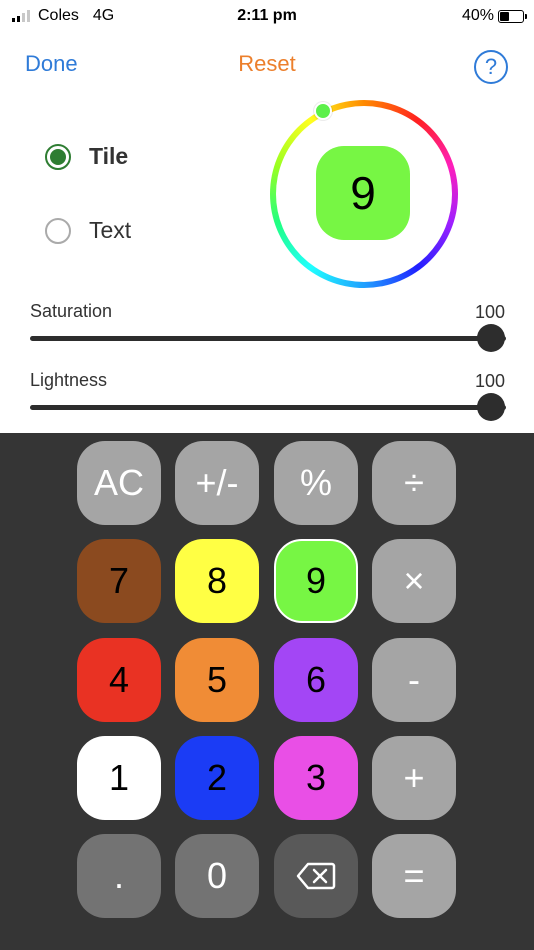  What do you see at coordinates (491, 407) in the screenshot?
I see `lightness-slider-thumb` at bounding box center [491, 407].